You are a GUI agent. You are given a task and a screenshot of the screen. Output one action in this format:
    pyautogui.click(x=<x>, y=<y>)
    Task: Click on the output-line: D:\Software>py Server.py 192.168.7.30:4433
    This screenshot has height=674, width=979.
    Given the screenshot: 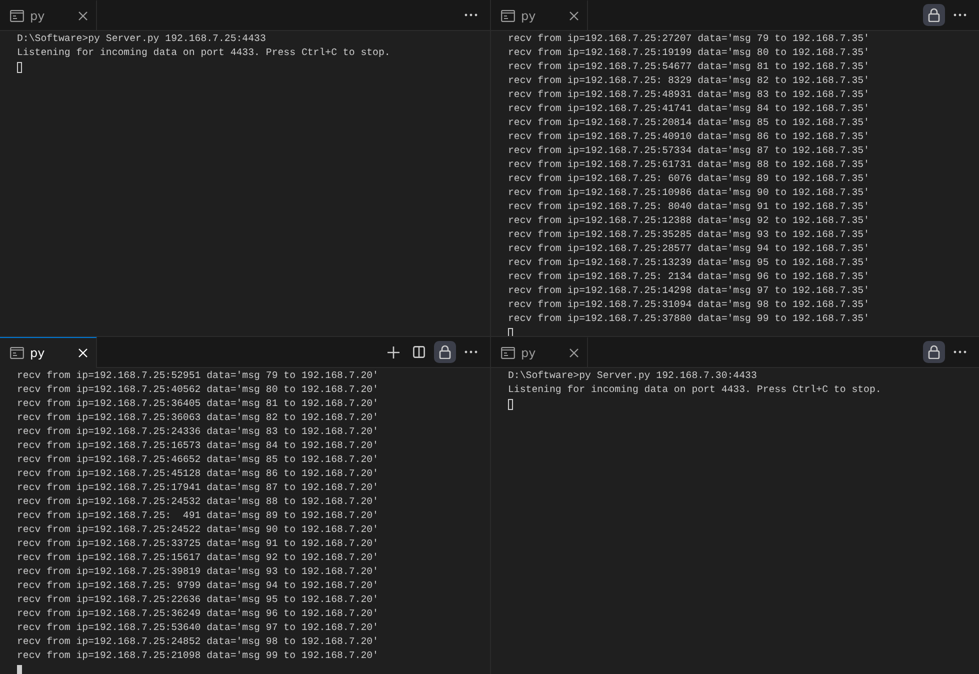 What is the action you would take?
    pyautogui.click(x=633, y=376)
    